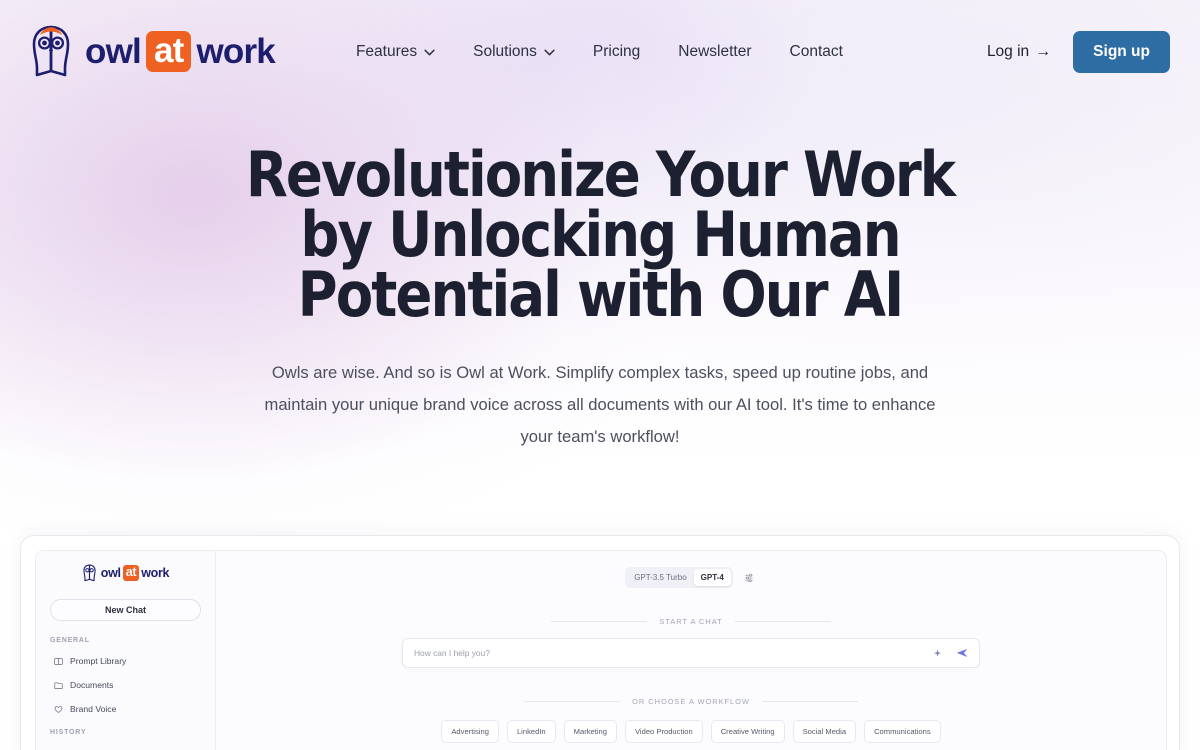  I want to click on sidebar-item-prompt-library: Prompt Library, so click(125, 661).